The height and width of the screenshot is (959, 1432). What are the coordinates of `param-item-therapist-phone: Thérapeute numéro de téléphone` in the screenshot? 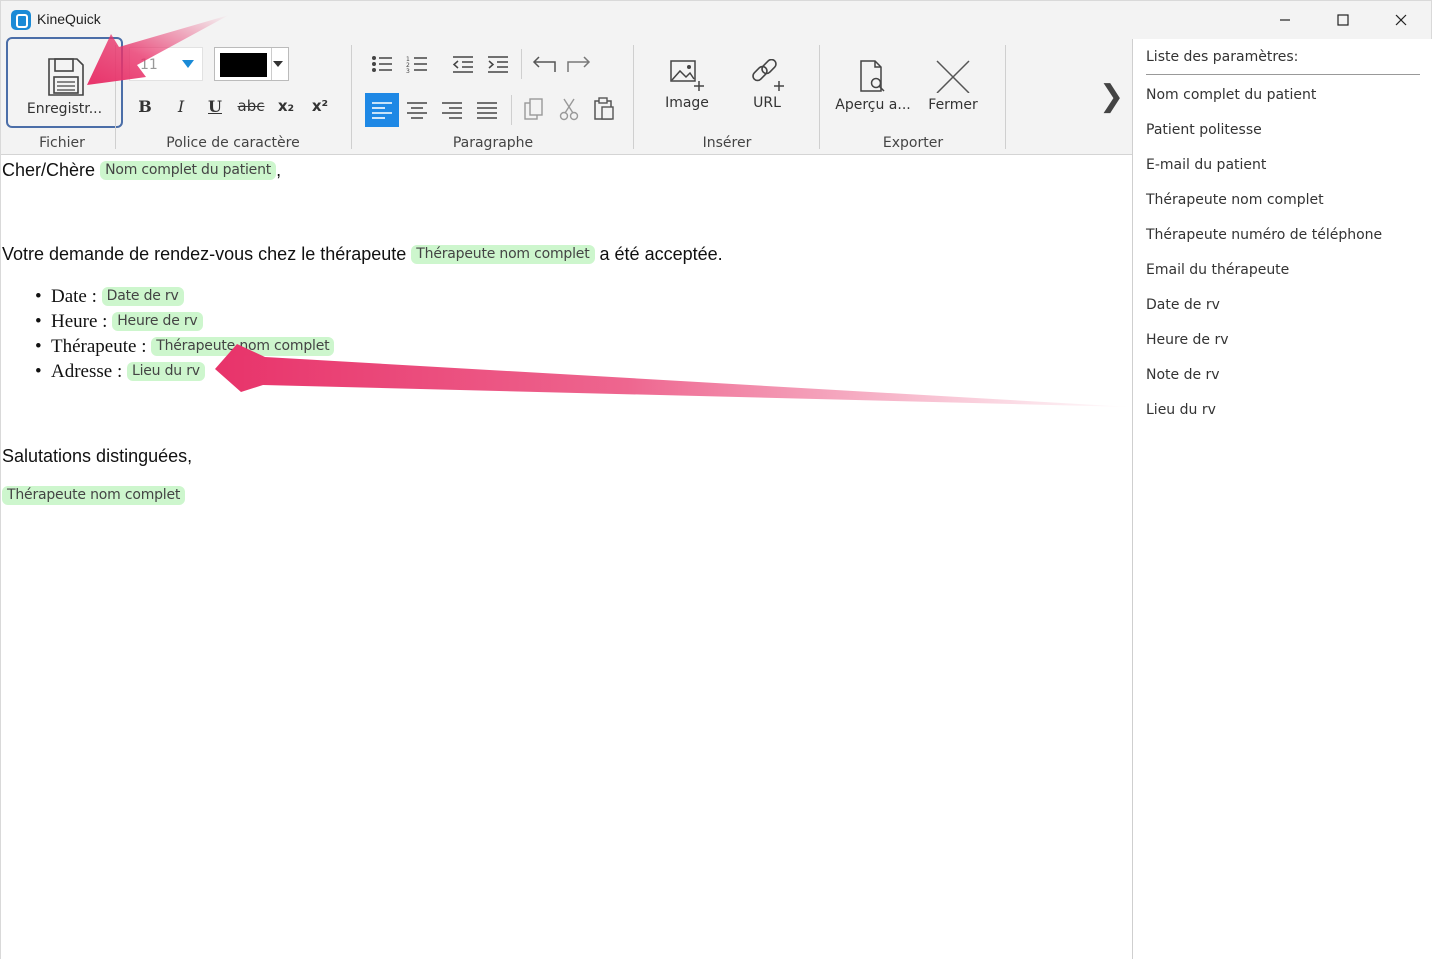 It's located at (1264, 235).